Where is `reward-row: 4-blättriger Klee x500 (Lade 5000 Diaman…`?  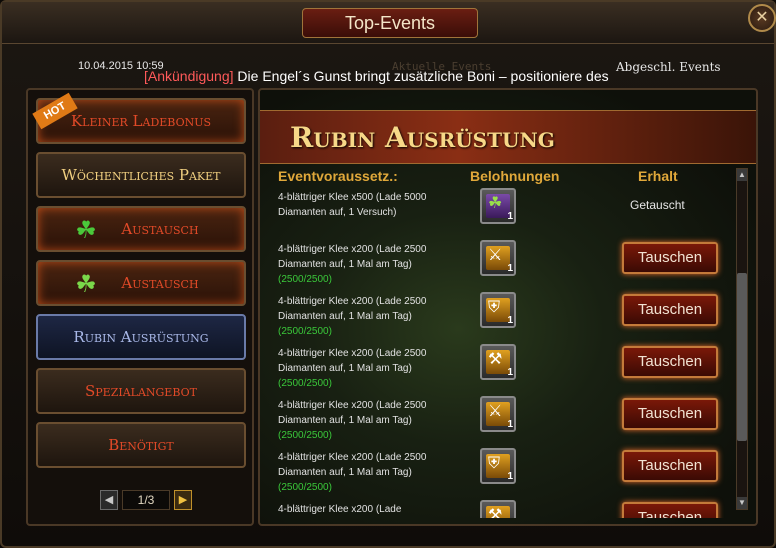 reward-row: 4-blättriger Klee x500 (Lade 5000 Diaman… is located at coordinates (500, 214).